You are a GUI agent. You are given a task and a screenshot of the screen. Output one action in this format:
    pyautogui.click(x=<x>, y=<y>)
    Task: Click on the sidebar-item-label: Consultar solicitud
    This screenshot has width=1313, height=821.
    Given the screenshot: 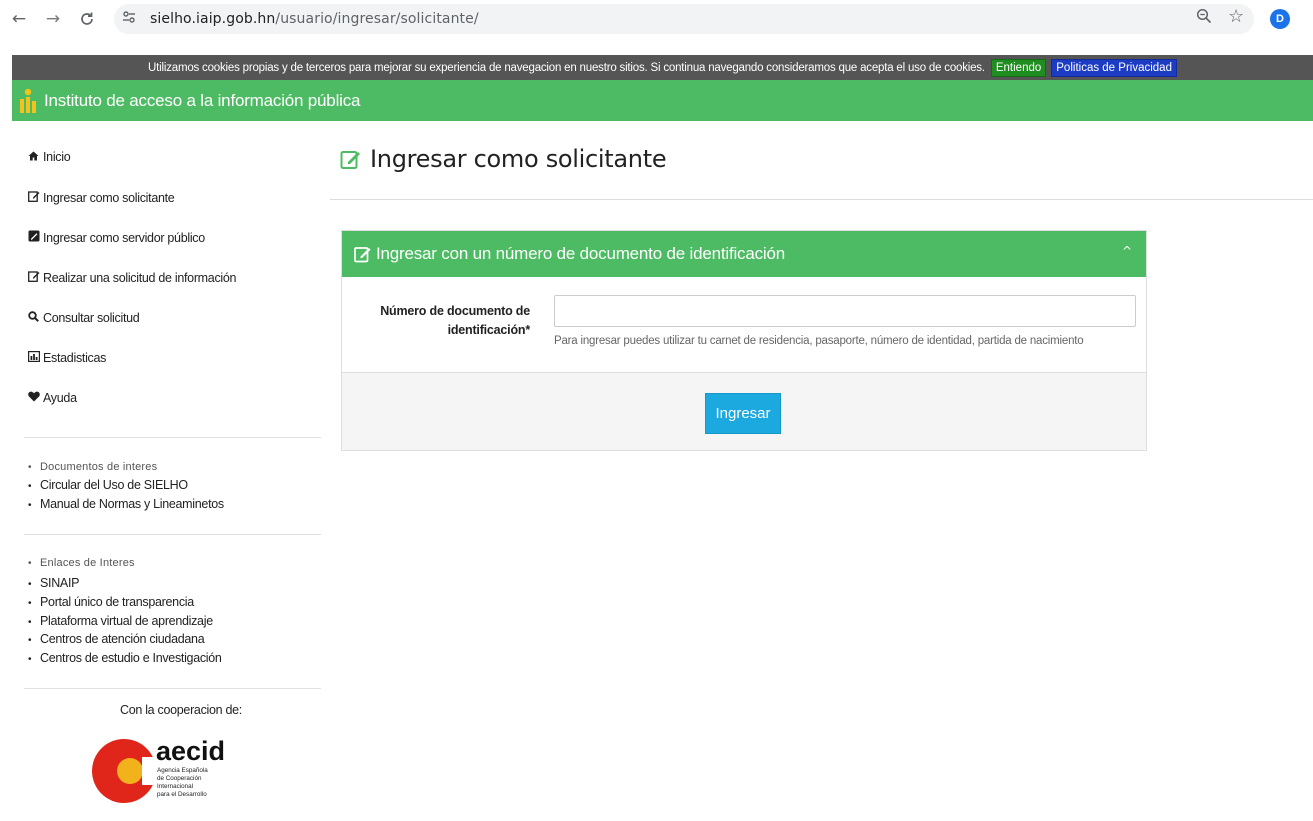 What is the action you would take?
    pyautogui.click(x=91, y=318)
    